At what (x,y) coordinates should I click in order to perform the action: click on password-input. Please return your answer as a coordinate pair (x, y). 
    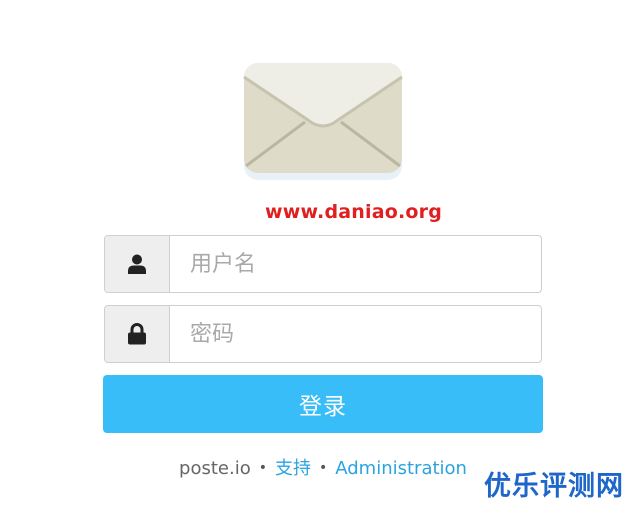
    Looking at the image, I should click on (355, 334).